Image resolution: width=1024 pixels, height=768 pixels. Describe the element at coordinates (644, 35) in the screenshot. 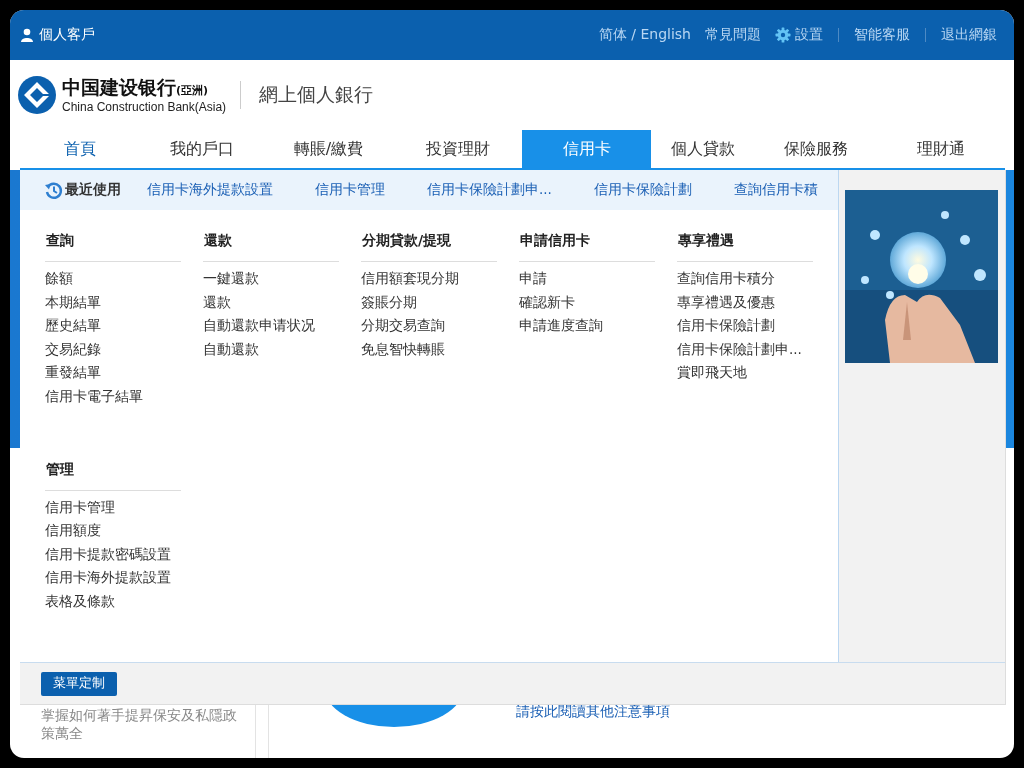

I see `language-link: 简体 / English` at that location.